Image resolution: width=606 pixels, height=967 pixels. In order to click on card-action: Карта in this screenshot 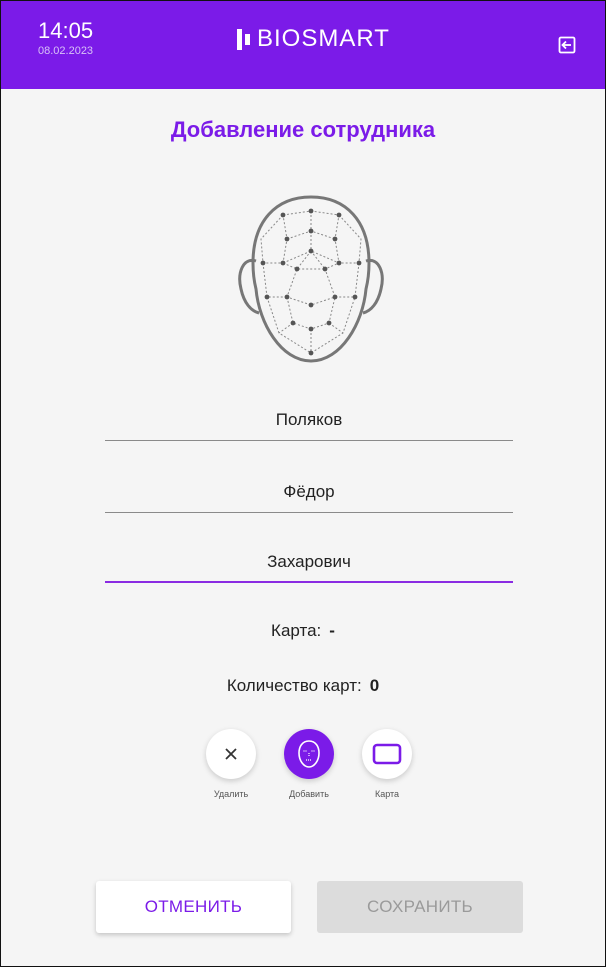, I will do `click(387, 764)`.